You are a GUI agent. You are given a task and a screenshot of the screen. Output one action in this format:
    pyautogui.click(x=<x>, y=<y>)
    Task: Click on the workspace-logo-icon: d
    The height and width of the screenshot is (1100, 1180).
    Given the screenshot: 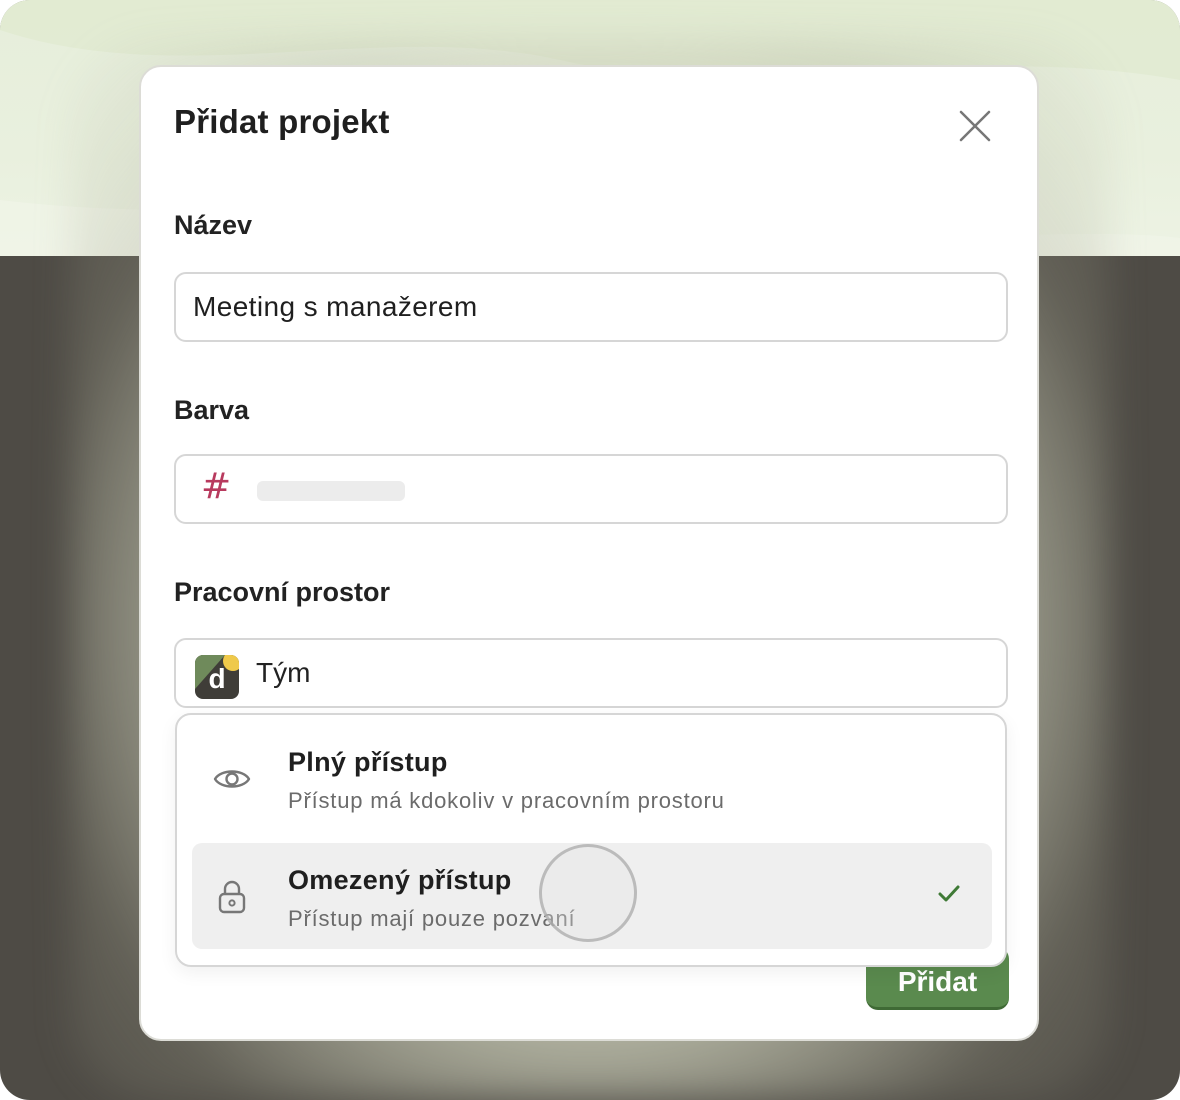 What is the action you would take?
    pyautogui.click(x=217, y=677)
    